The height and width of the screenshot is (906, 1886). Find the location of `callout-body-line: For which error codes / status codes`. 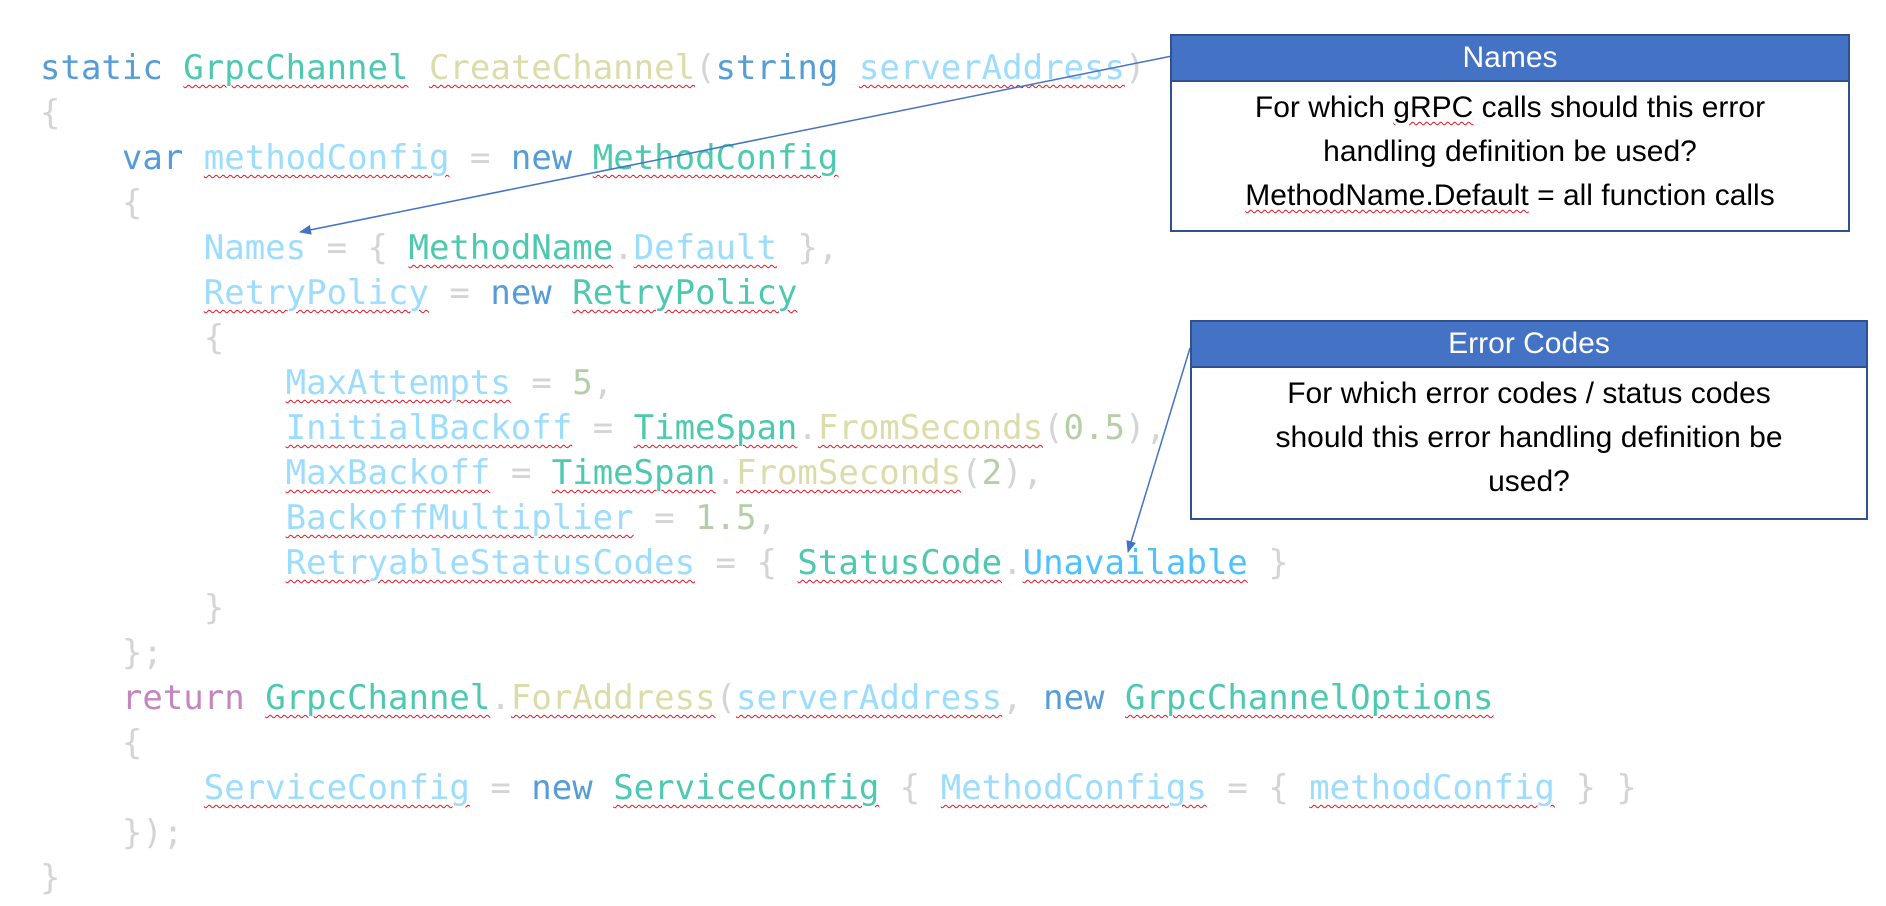

callout-body-line: For which error codes / status codes is located at coordinates (1529, 394).